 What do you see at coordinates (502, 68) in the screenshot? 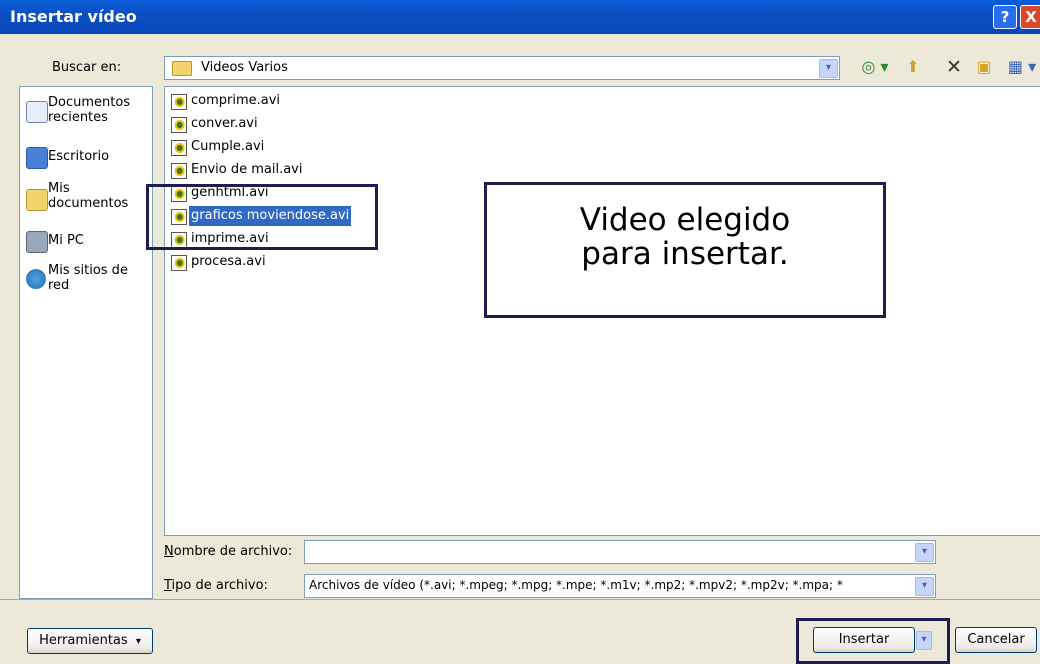
I see `look-in-combo: Videos Varios ▾` at bounding box center [502, 68].